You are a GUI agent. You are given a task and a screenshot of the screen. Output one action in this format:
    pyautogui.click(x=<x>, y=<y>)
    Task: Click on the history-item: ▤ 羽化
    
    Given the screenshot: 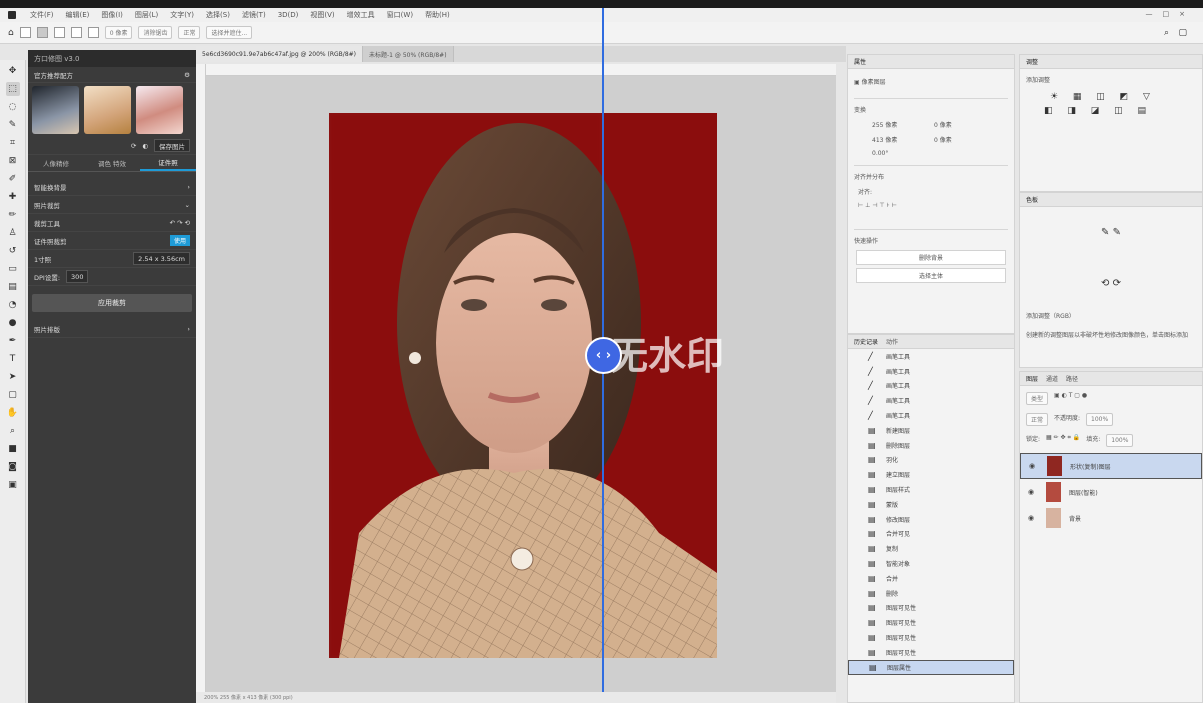 What is the action you would take?
    pyautogui.click(x=931, y=460)
    